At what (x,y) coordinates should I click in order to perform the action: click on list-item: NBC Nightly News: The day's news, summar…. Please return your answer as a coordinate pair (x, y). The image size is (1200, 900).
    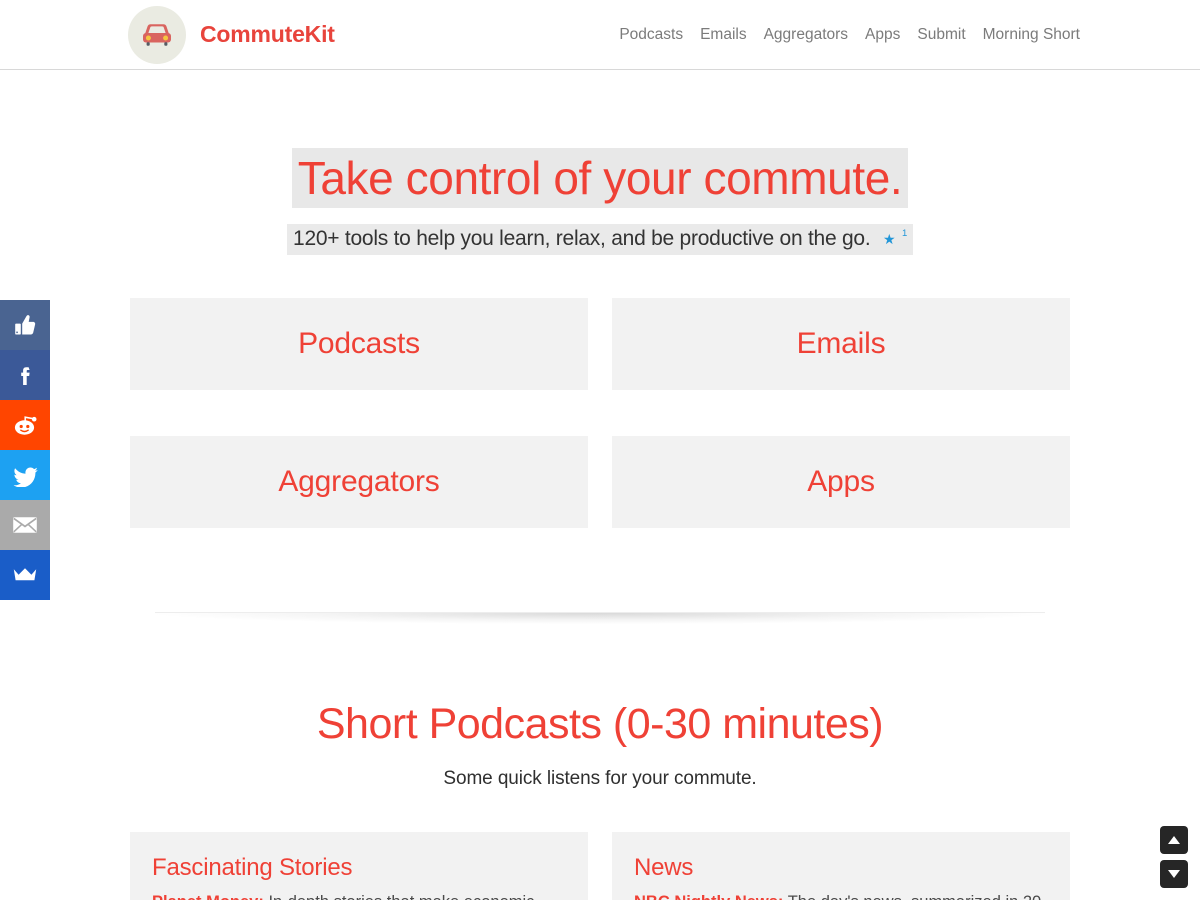
    Looking at the image, I should click on (841, 895).